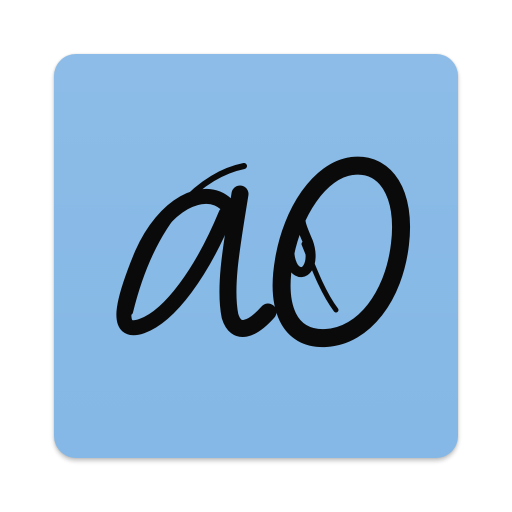 This screenshot has height=512, width=512. I want to click on monogram-a-stem, so click(248, 261).